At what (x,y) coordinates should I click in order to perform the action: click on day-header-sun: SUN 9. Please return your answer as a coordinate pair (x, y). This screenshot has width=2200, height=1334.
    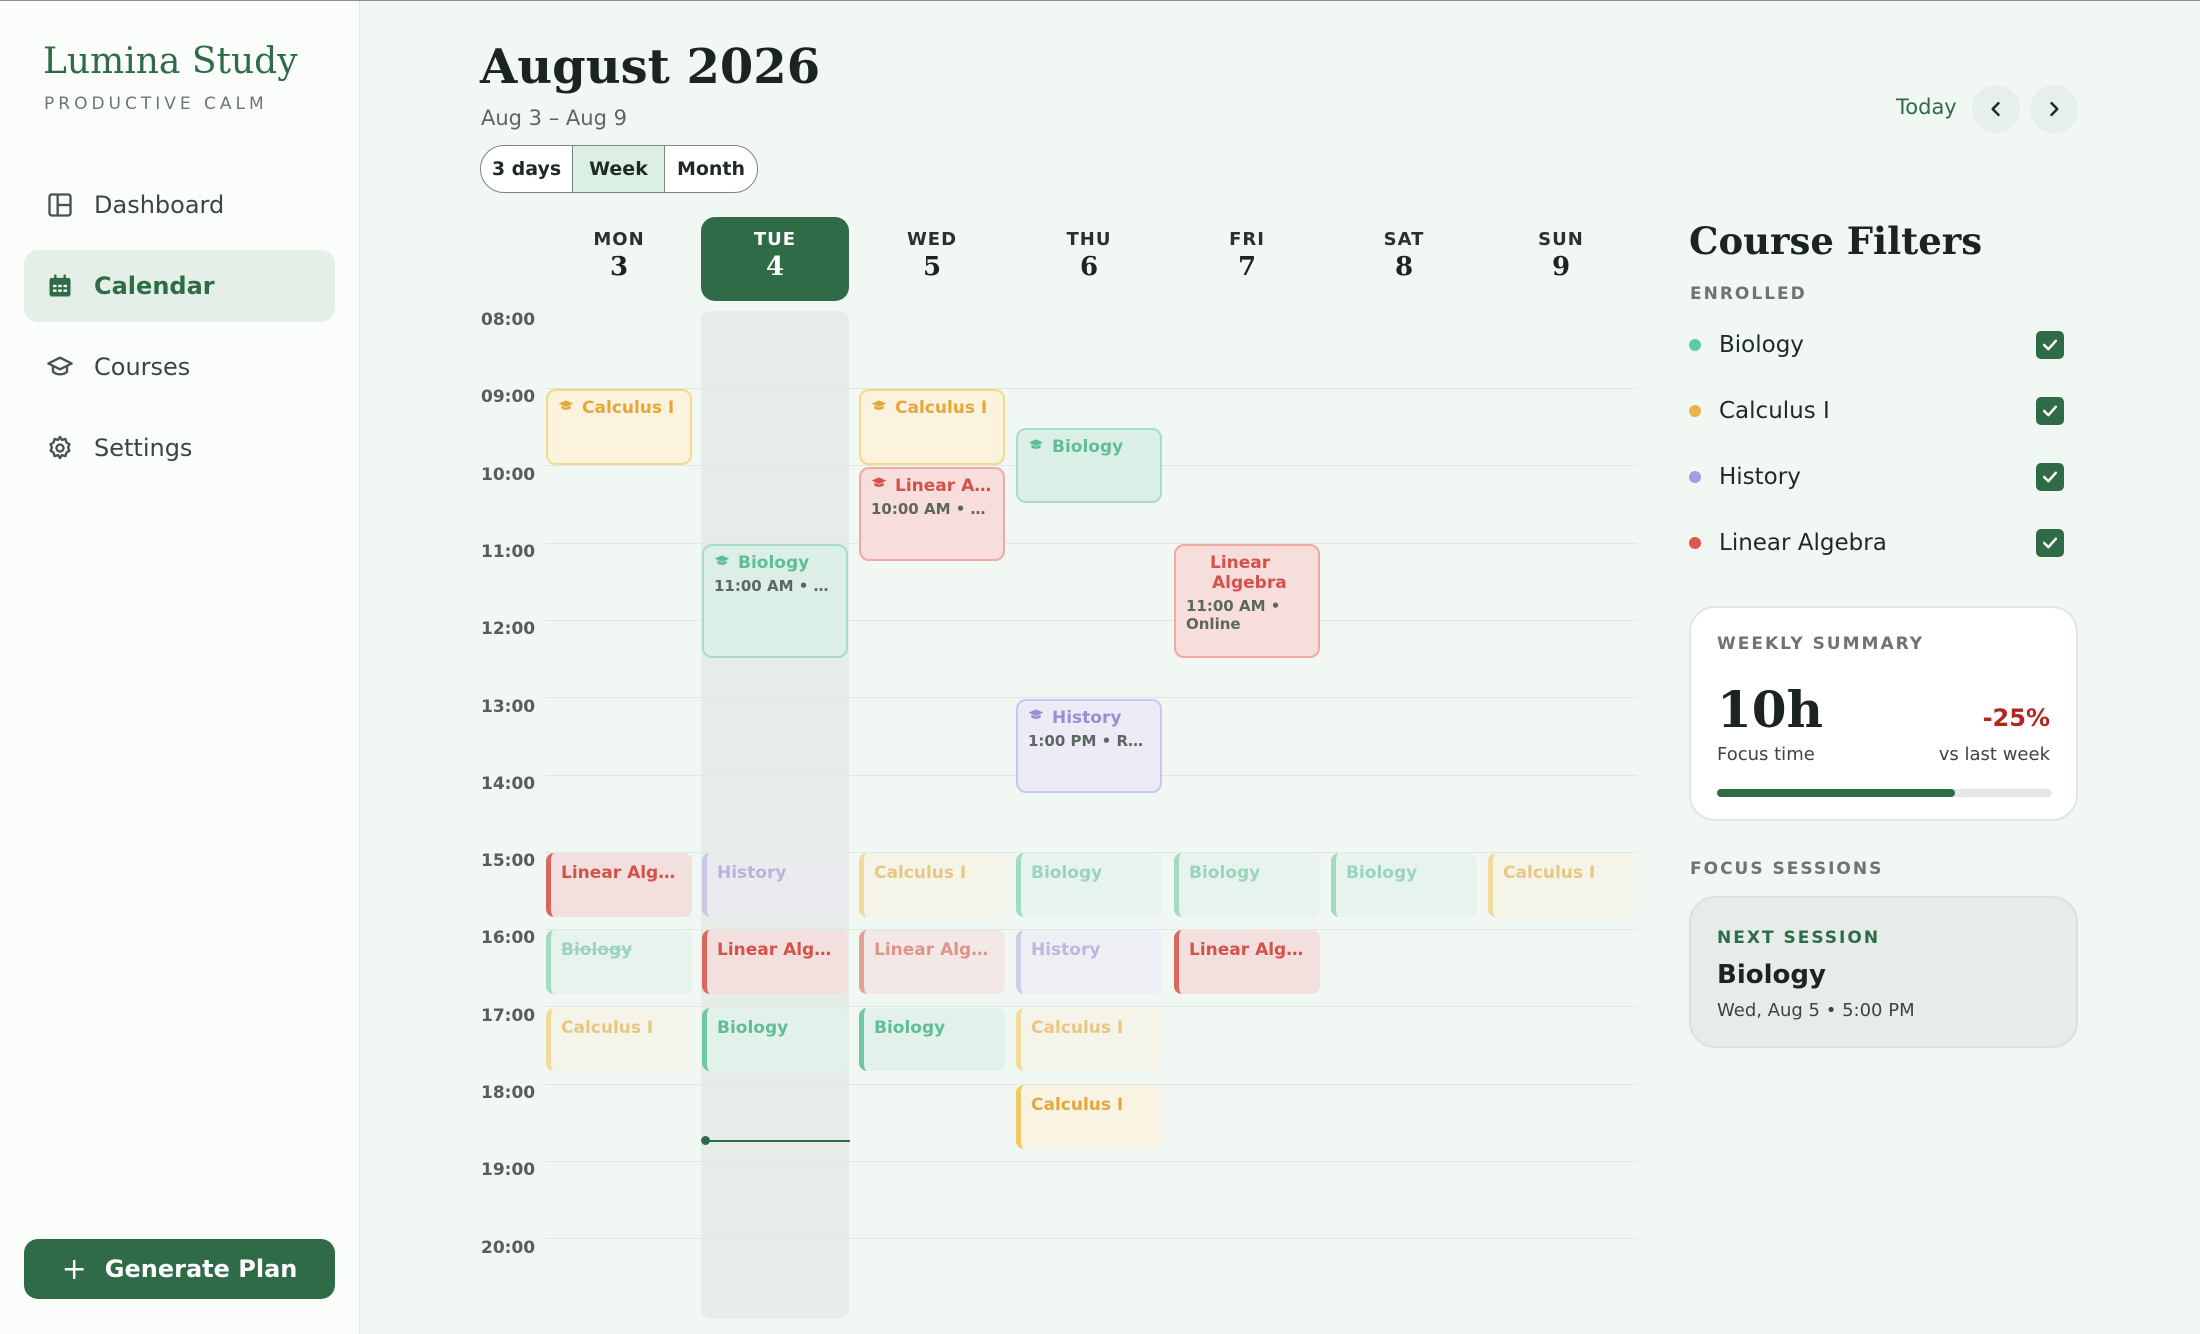
    Looking at the image, I should click on (1561, 259).